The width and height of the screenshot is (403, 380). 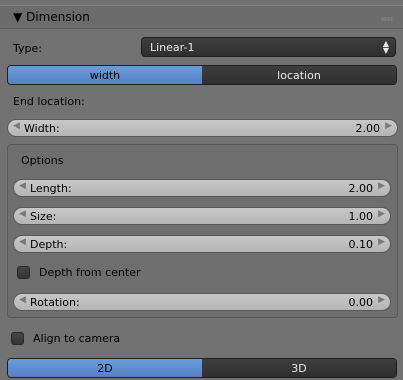 What do you see at coordinates (17, 338) in the screenshot?
I see `align-to-camera-checkbox` at bounding box center [17, 338].